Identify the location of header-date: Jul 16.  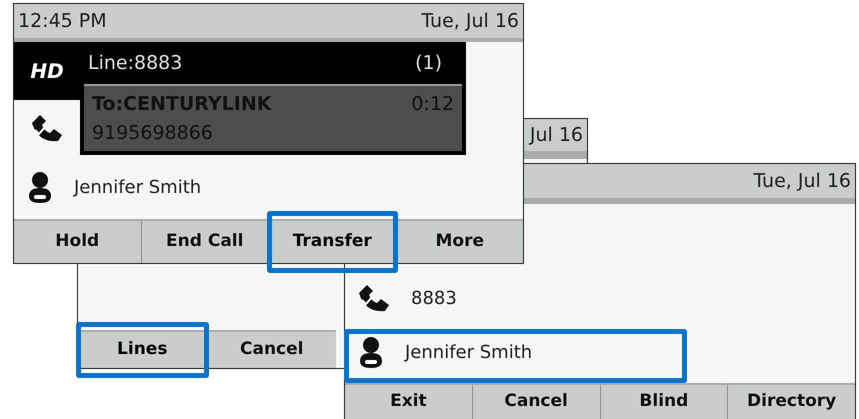
(556, 135).